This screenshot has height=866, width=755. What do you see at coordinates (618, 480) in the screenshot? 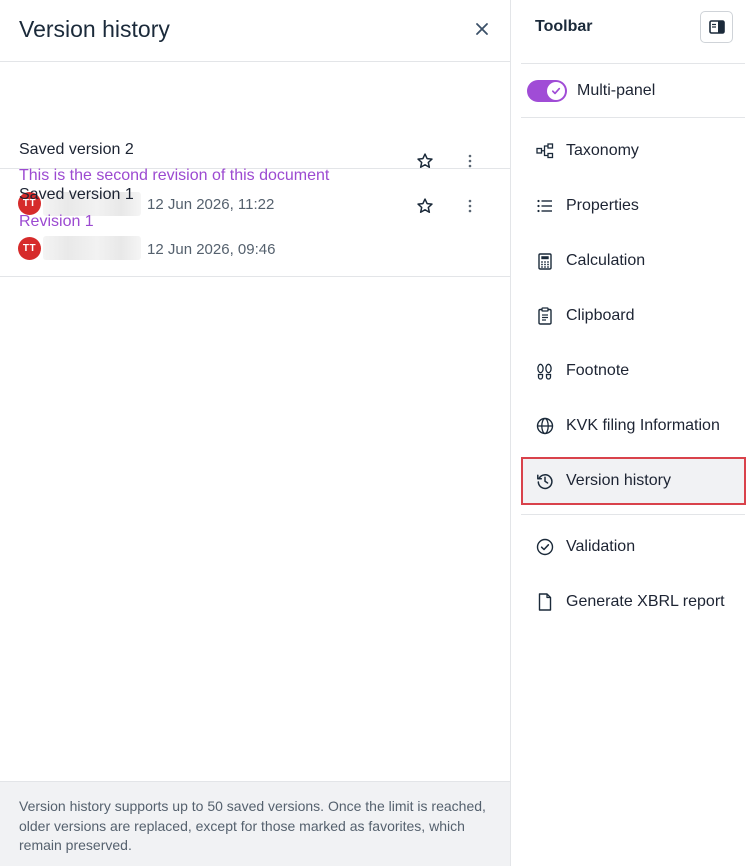
I see `toolbar-item-label: Version history` at bounding box center [618, 480].